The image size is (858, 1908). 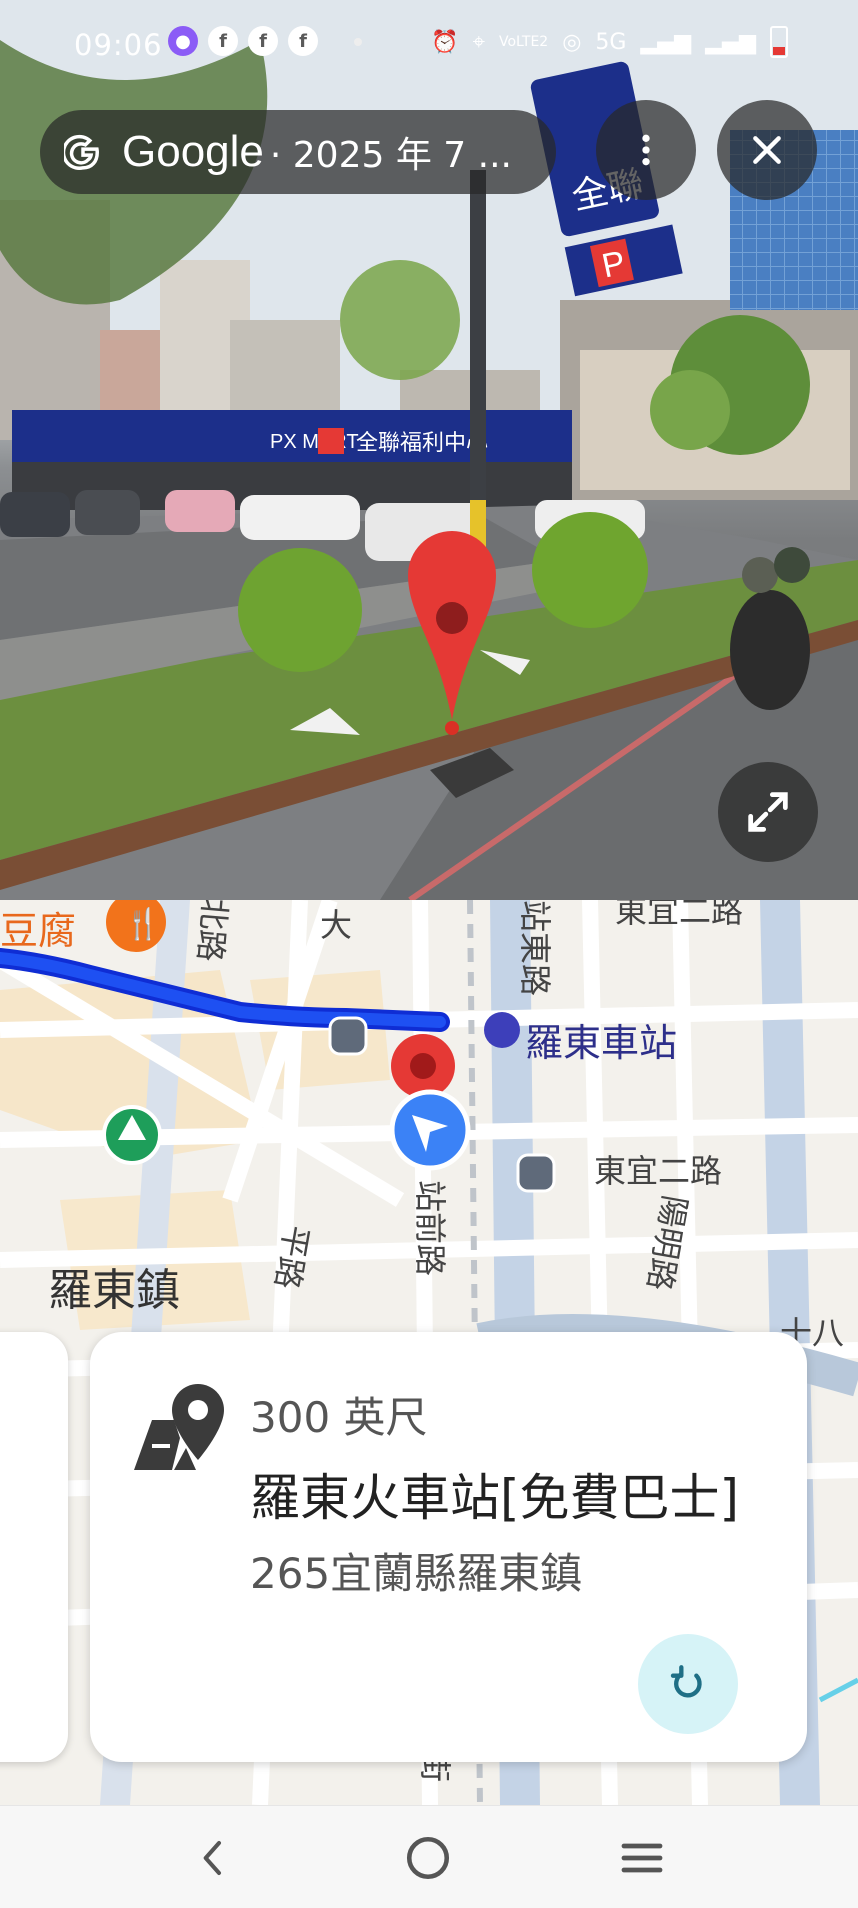 I want to click on back-button, so click(x=214, y=1858).